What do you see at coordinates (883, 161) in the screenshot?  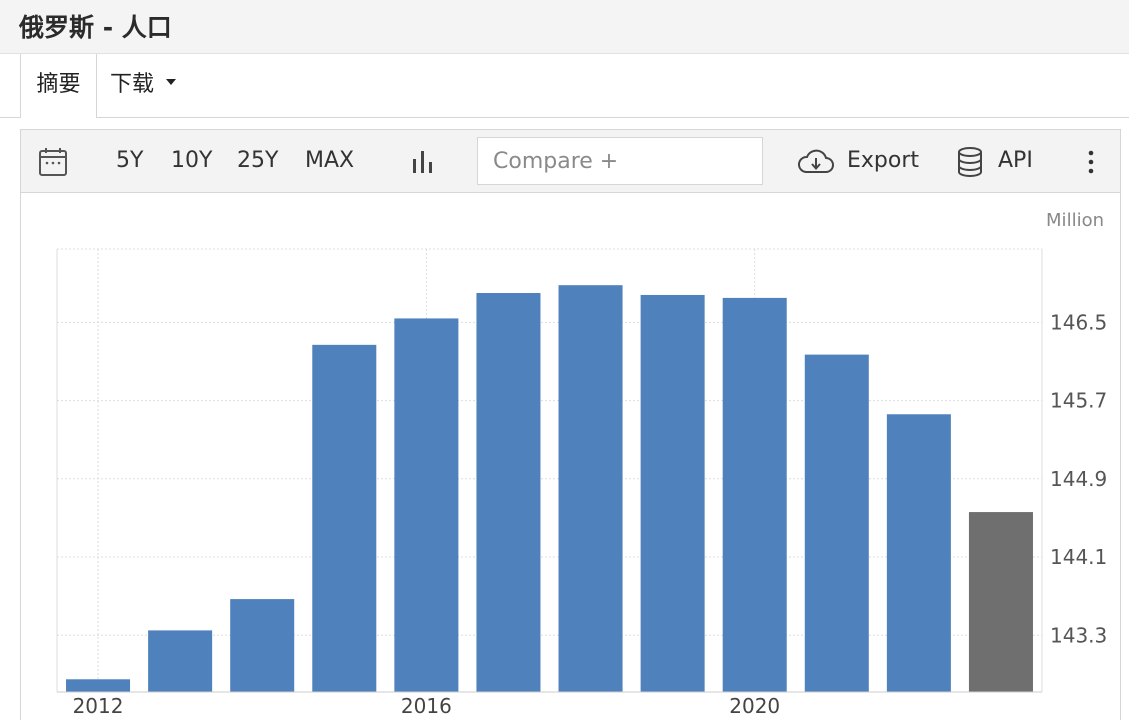 I see `export-button: Export` at bounding box center [883, 161].